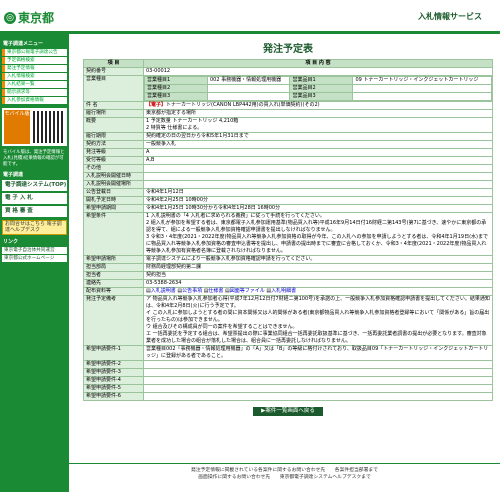 Image resolution: width=500 pixels, height=496 pixels. I want to click on back-to-list-button: ▶案件一覧画面へ戻る, so click(288, 411).